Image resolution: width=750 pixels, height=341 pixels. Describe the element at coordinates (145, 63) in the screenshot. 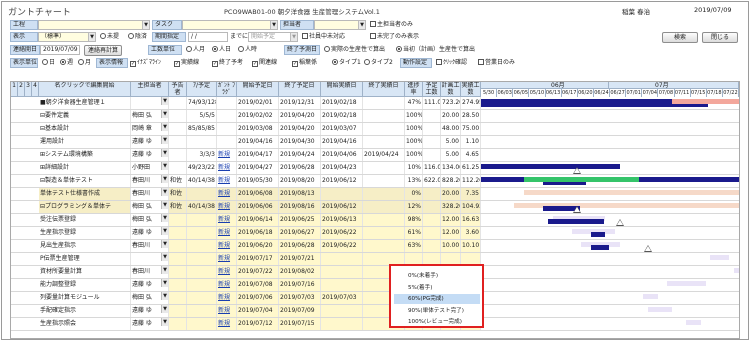

I see `opt-inazuma-checkbox: ✓ ｲﾅｽﾞﾏﾗｲﾝ` at that location.